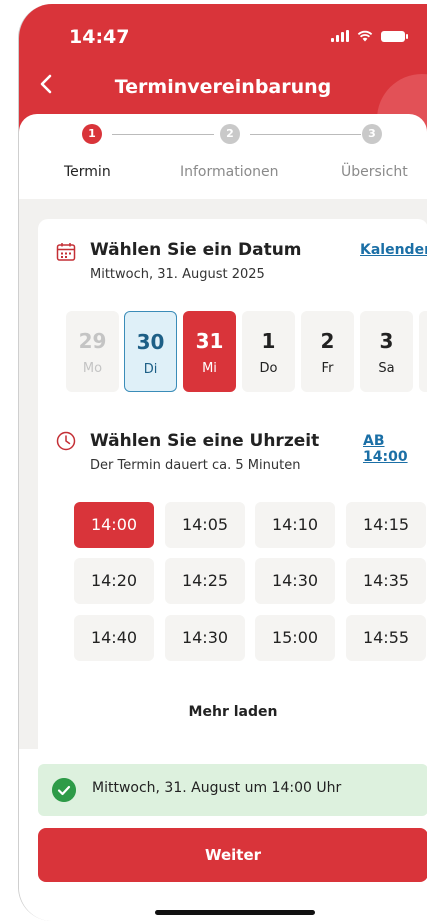  What do you see at coordinates (268, 351) in the screenshot?
I see `day-item-1: 1 Do` at bounding box center [268, 351].